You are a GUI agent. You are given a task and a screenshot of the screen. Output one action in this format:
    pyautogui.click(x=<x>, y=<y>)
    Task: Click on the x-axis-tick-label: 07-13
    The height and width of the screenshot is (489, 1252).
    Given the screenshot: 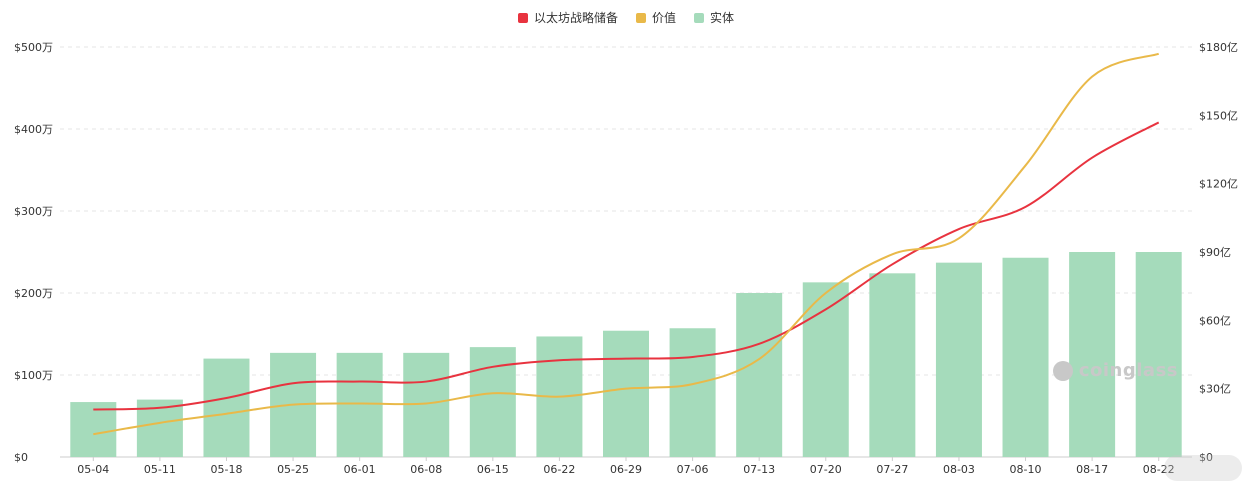 What is the action you would take?
    pyautogui.click(x=759, y=469)
    